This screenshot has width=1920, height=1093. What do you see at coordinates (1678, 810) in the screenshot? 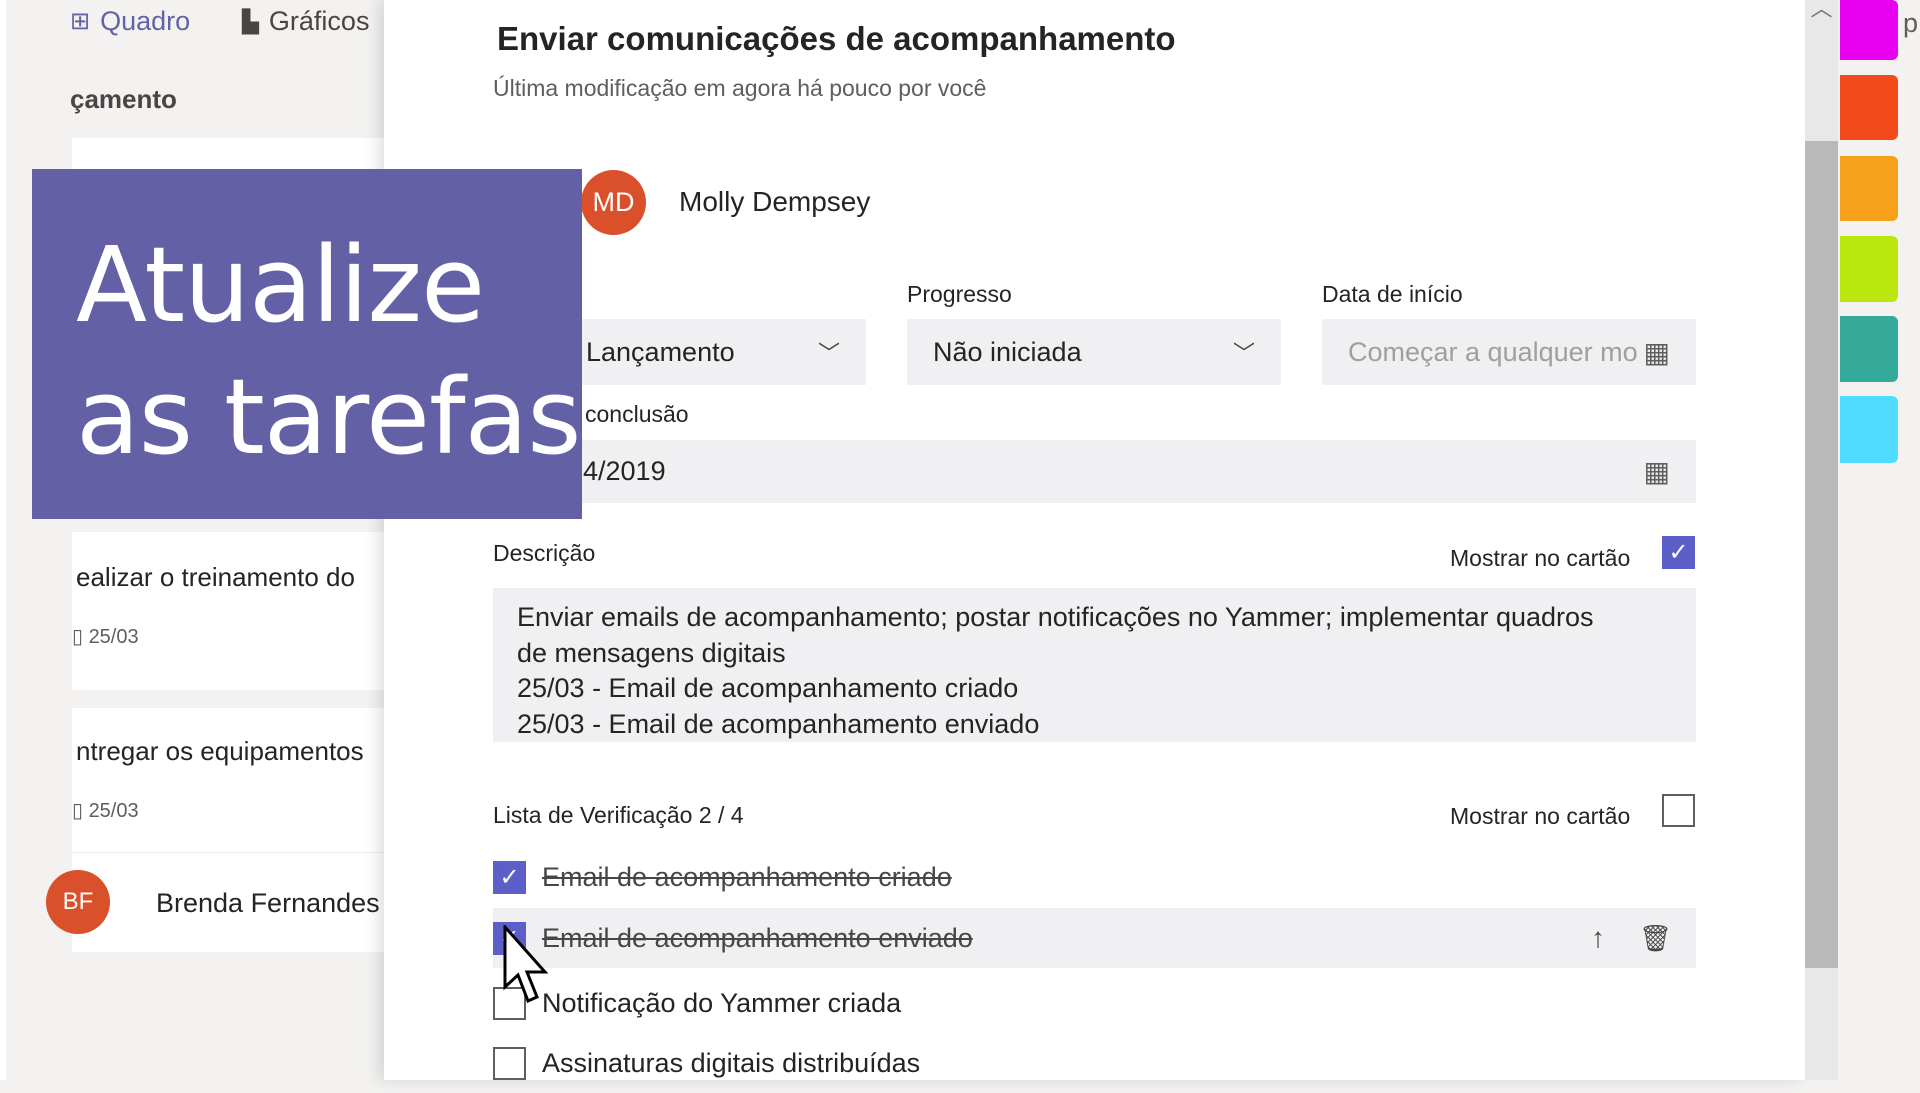
I see `checklist-show-on-card-checkbox` at bounding box center [1678, 810].